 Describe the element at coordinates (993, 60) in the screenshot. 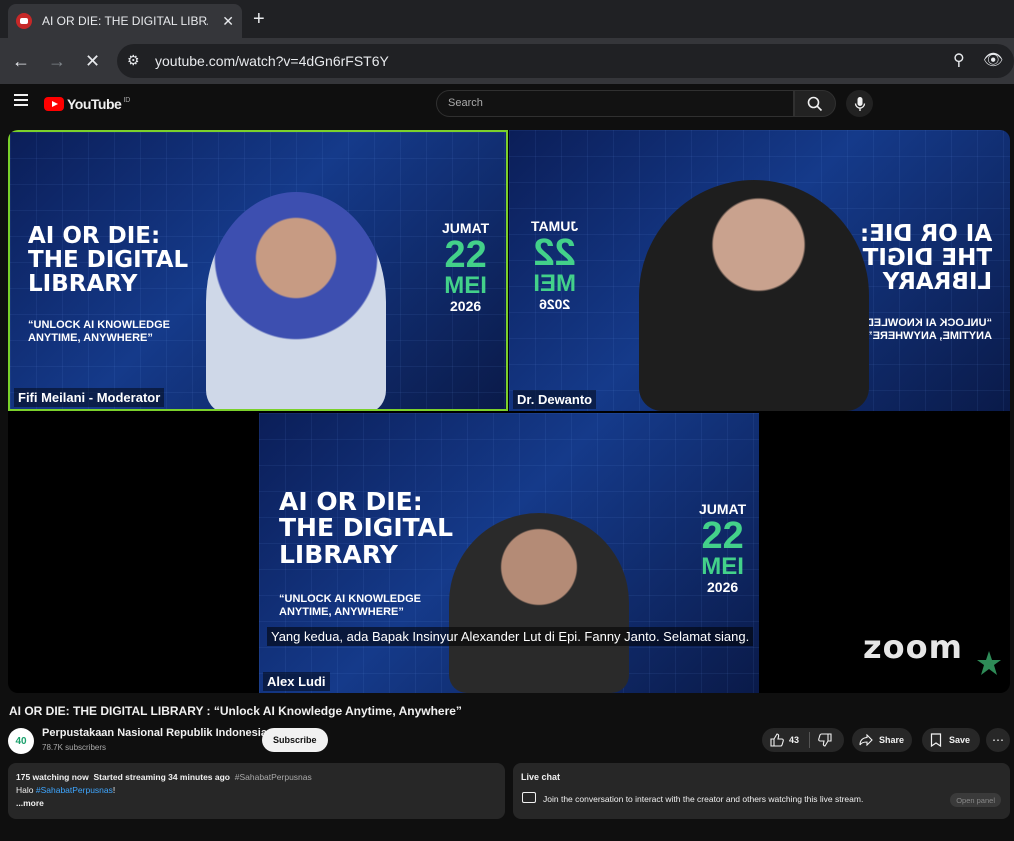

I see `eye-off-icon: 👁` at that location.